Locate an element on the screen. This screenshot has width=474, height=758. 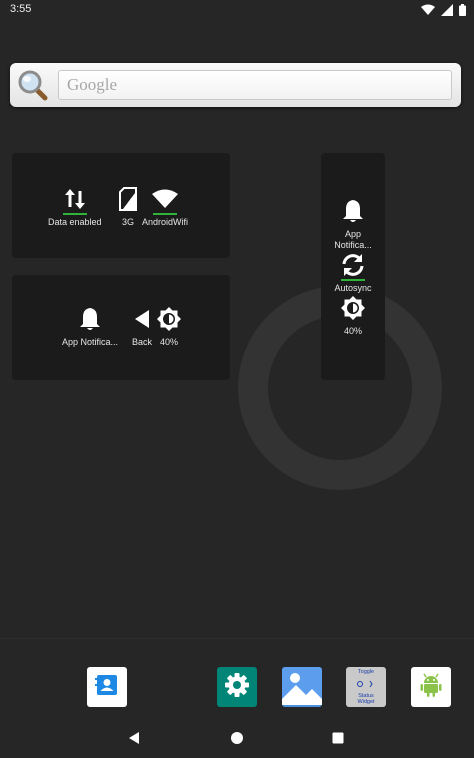
toggle-widget-connectivity: Data enabled 3G AndroidWifi is located at coordinates (121, 205).